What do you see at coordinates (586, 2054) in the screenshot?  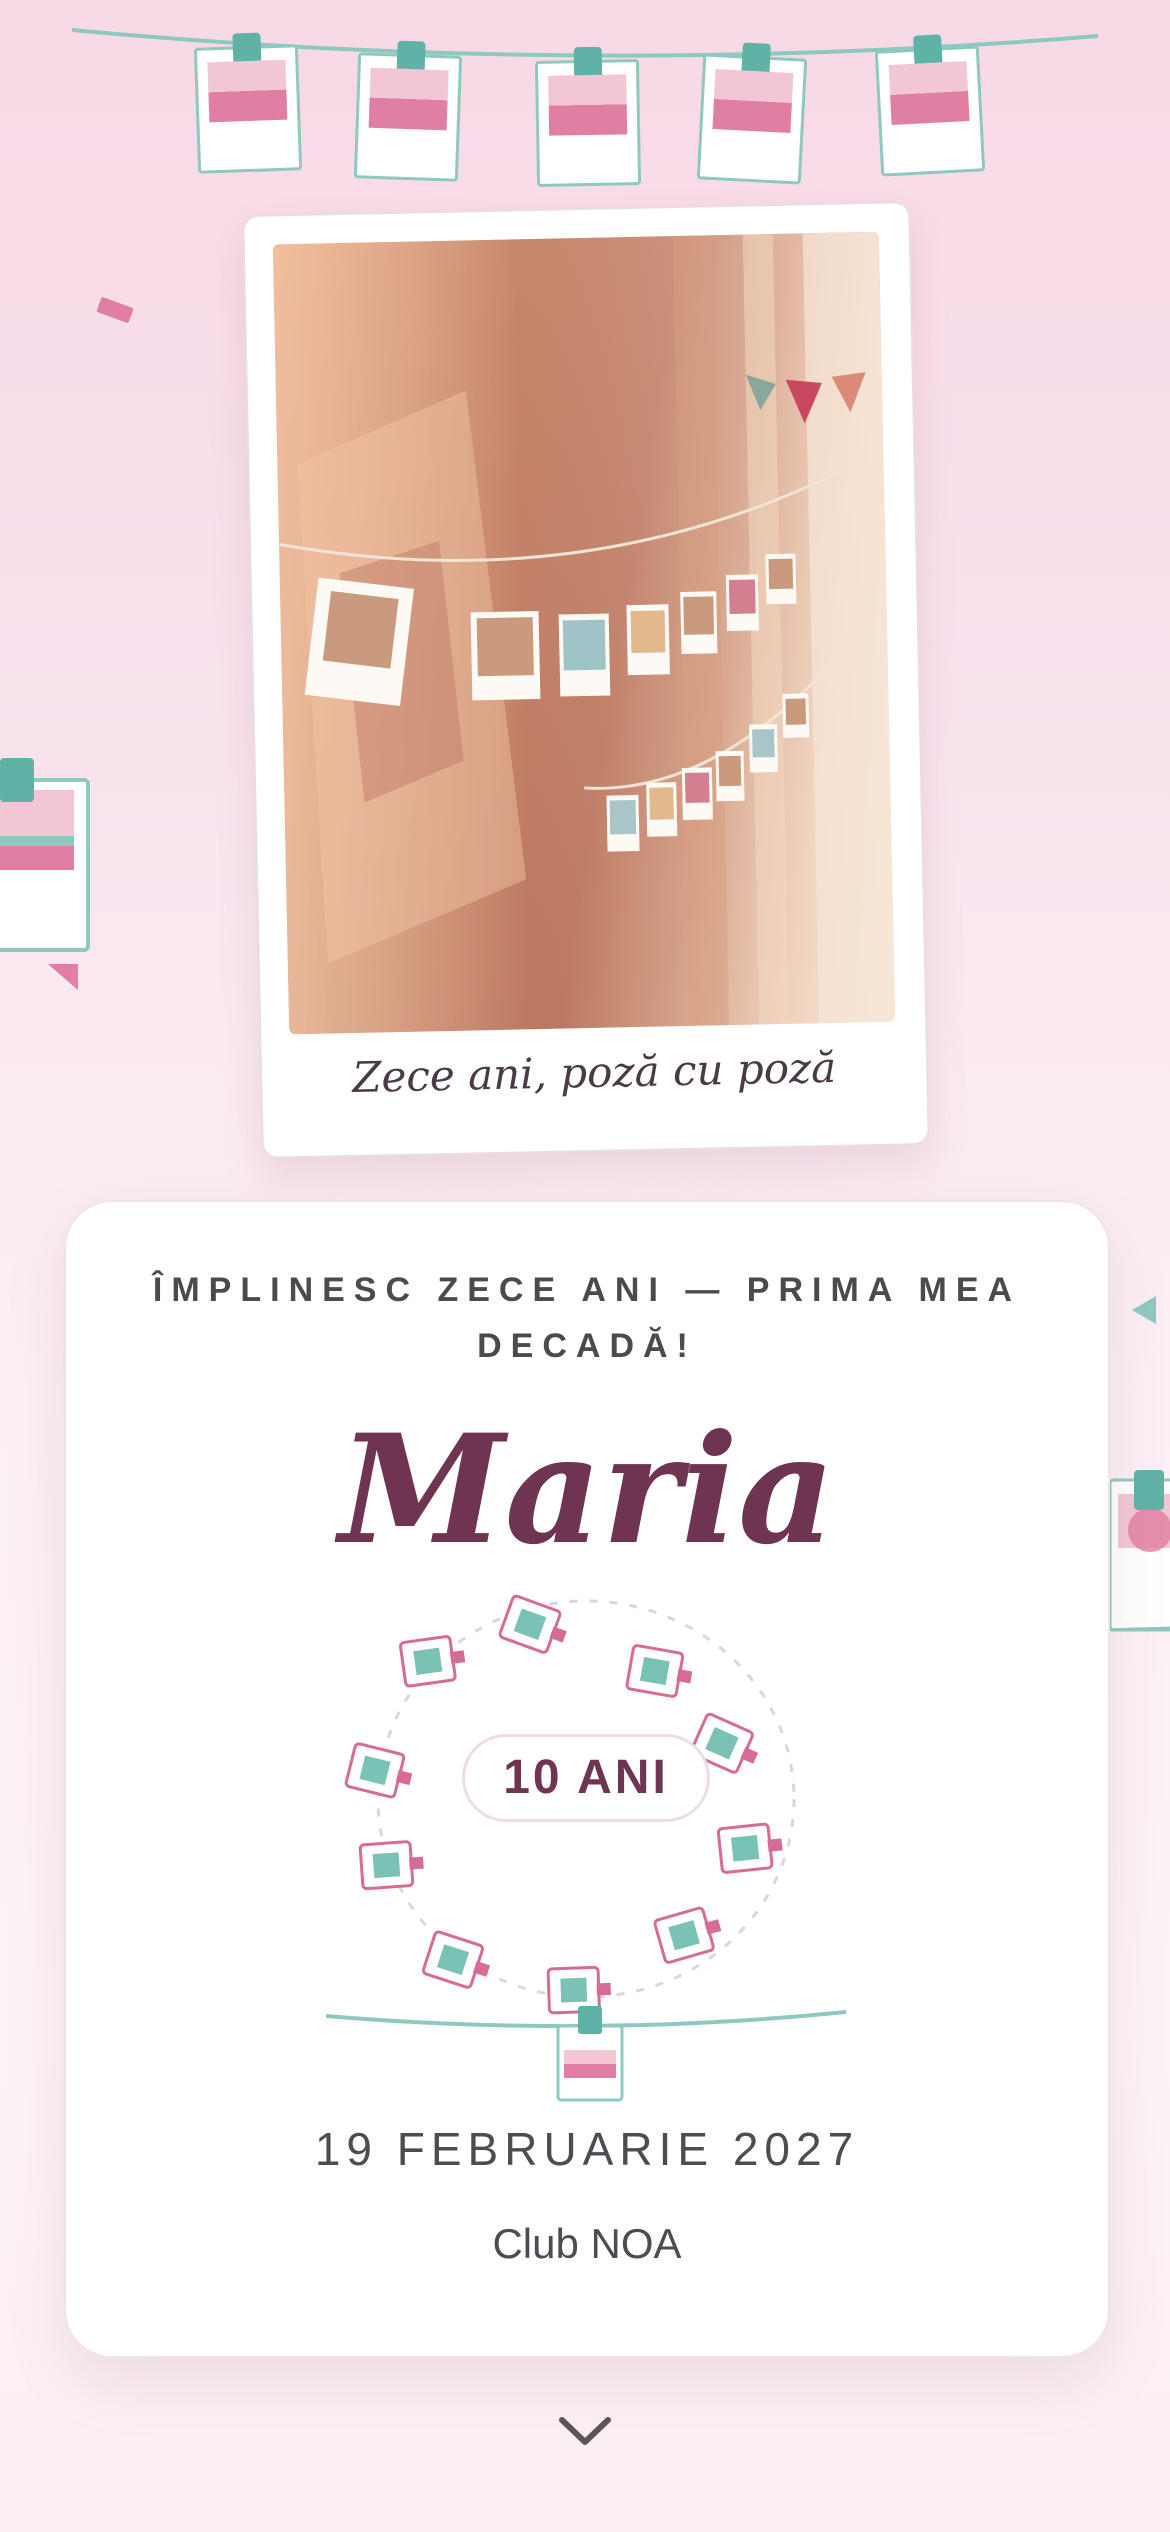 I see `divider-string-polaroid` at bounding box center [586, 2054].